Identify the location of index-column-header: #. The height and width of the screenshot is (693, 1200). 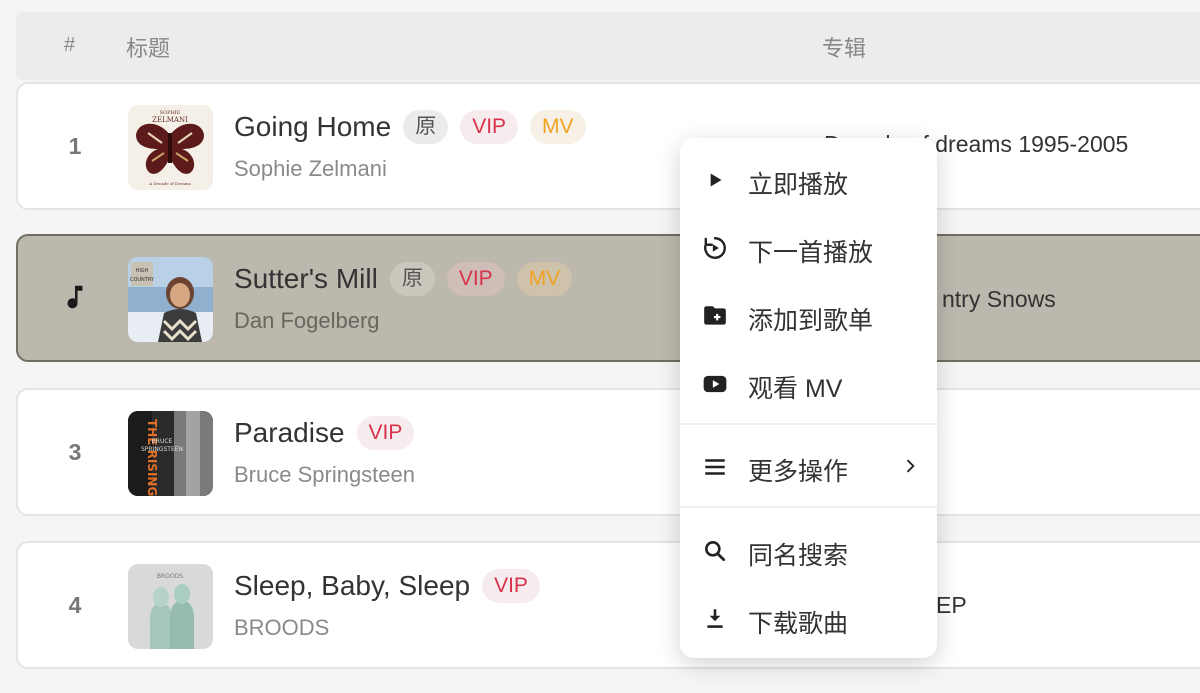
(70, 45).